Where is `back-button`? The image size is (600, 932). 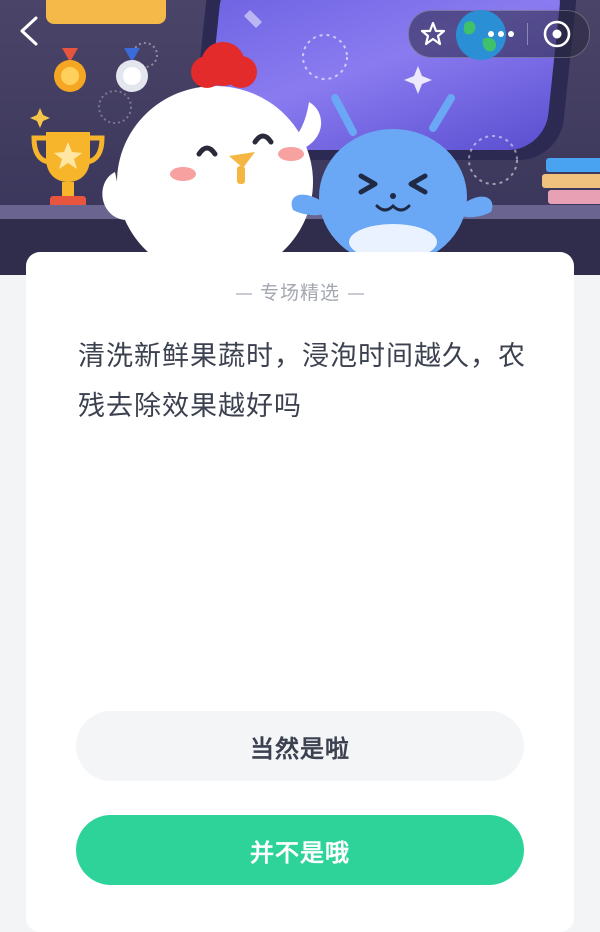 back-button is located at coordinates (29, 31).